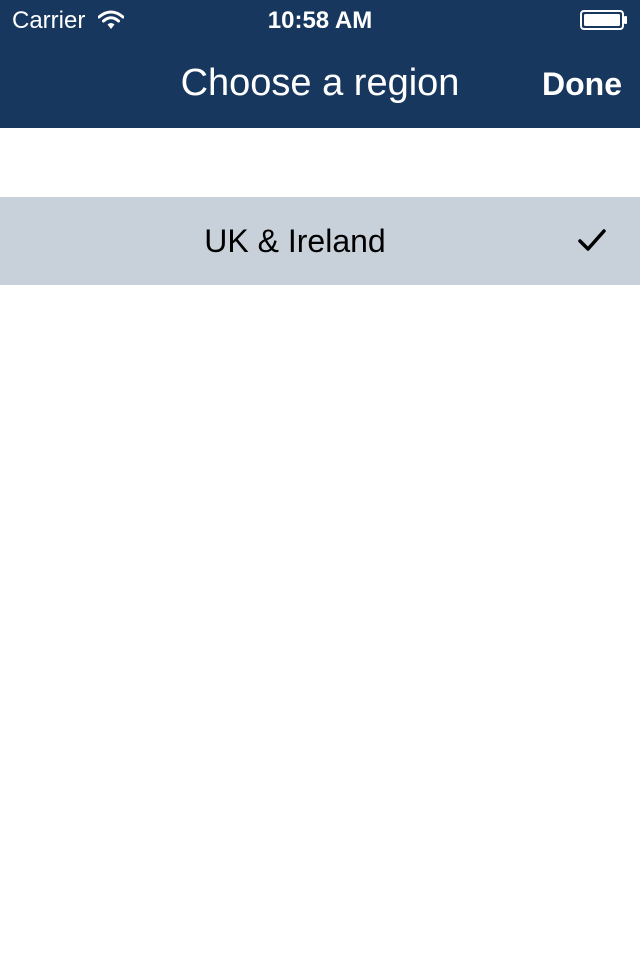  I want to click on navigation-bar: Choose a region Done, so click(320, 84).